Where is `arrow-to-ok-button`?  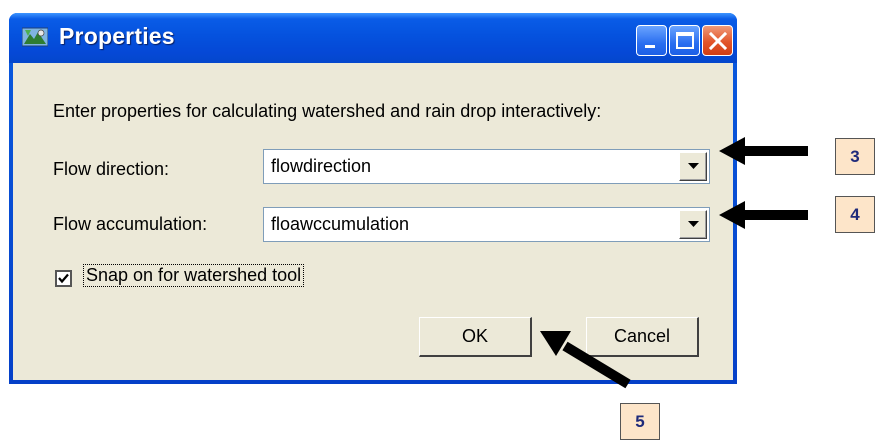
arrow-to-ok-button is located at coordinates (585, 360).